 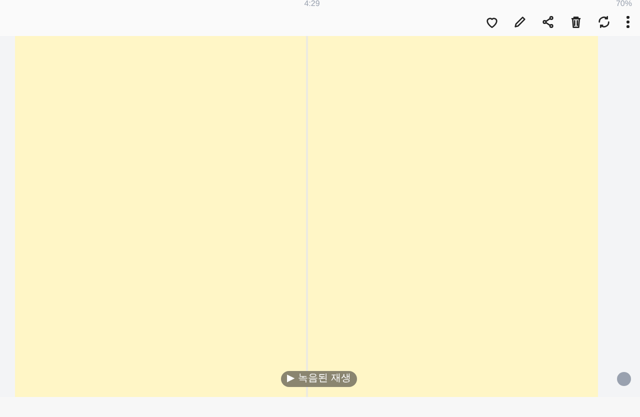 I want to click on more-icon, so click(x=628, y=22).